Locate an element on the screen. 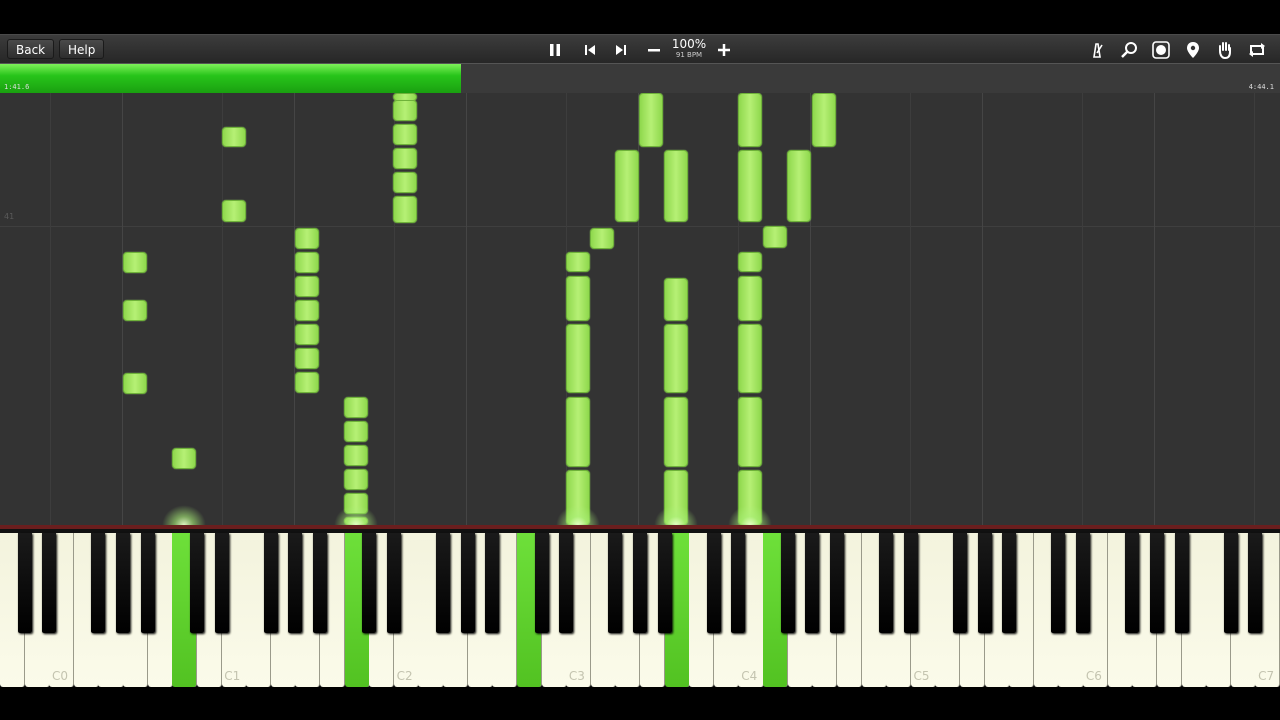  back-button: Back is located at coordinates (31, 49).